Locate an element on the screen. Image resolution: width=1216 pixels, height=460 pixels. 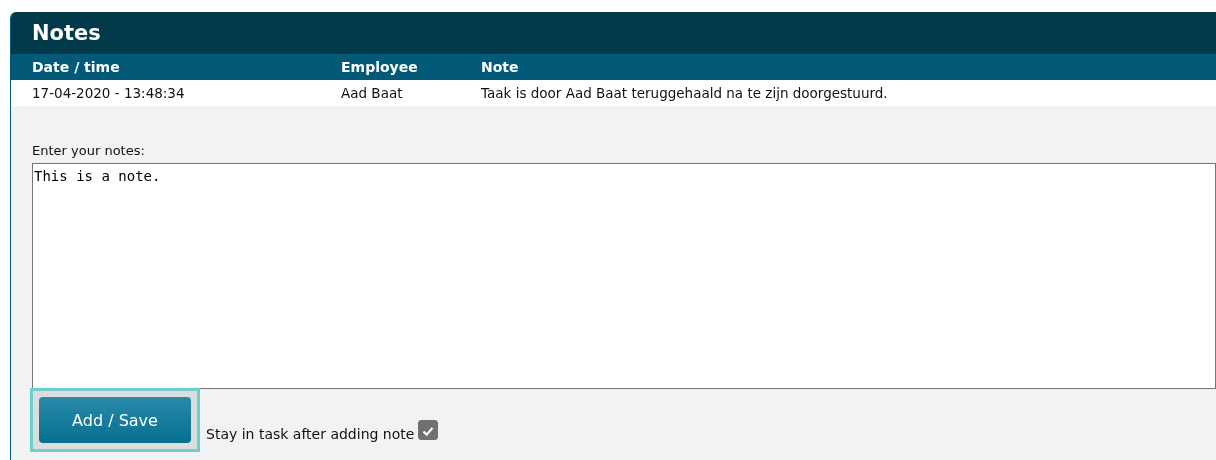
column-header: Note is located at coordinates (500, 67).